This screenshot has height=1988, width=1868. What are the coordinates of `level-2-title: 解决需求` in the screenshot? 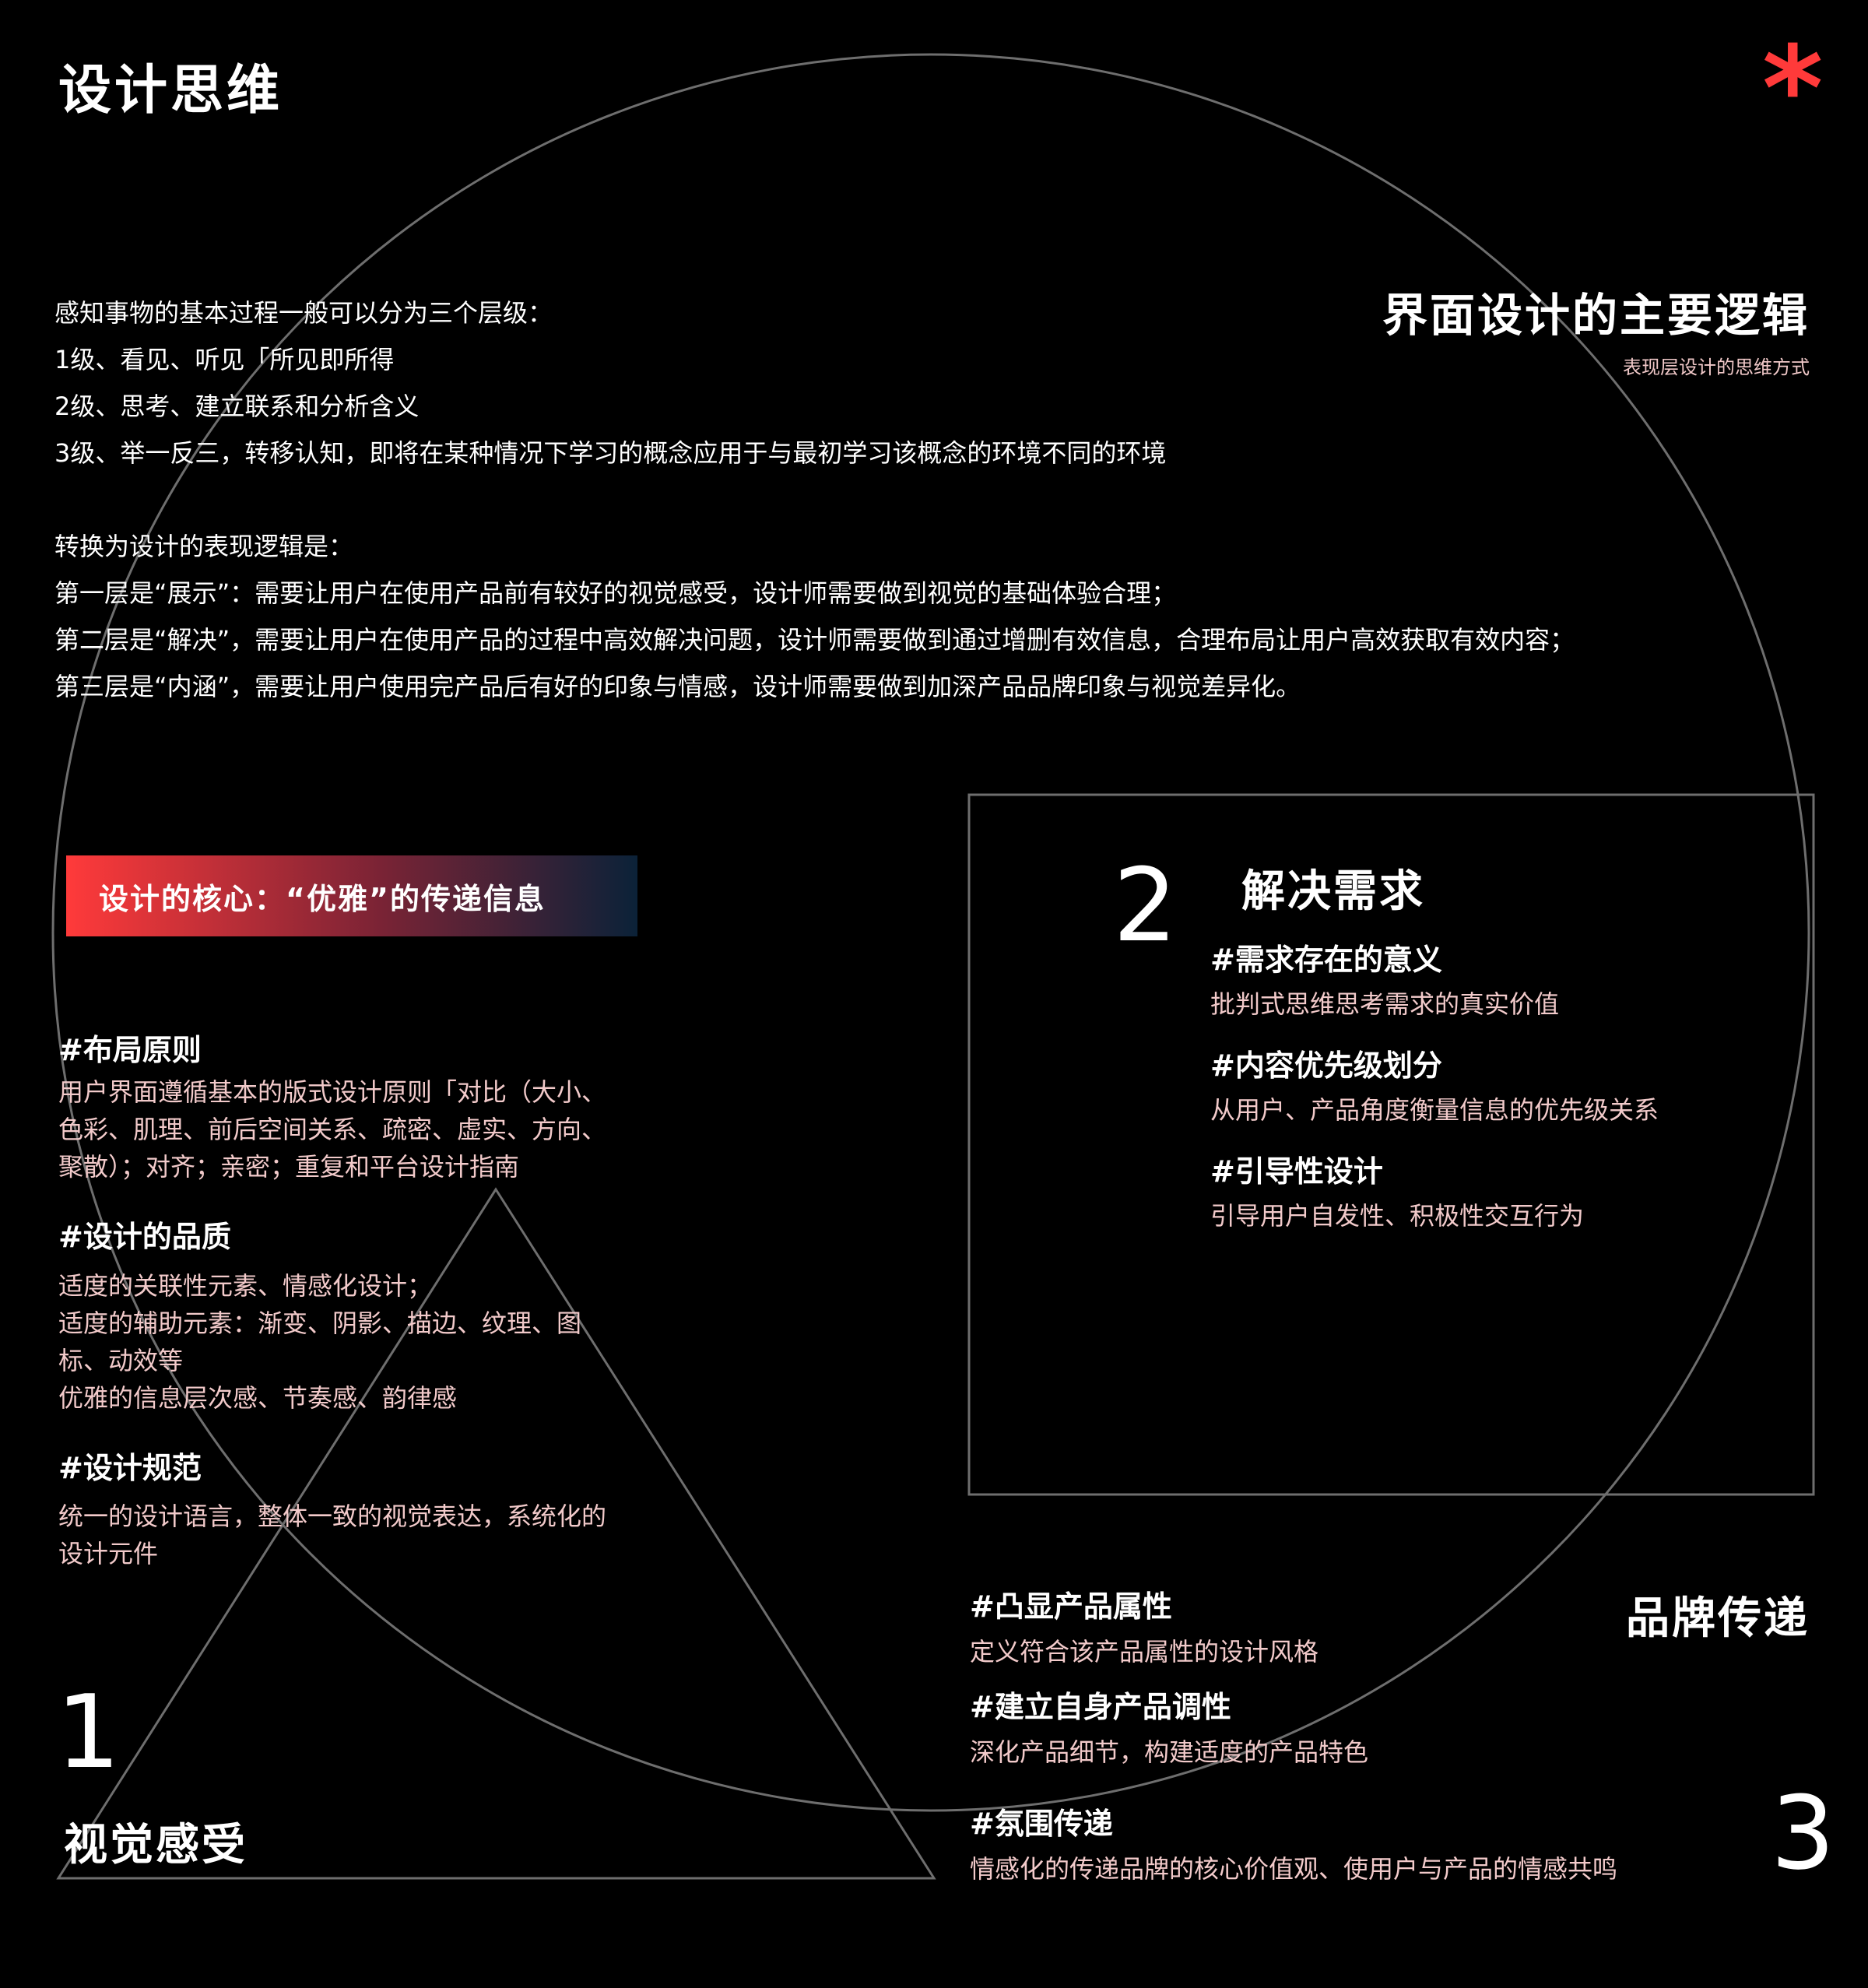 It's located at (1333, 891).